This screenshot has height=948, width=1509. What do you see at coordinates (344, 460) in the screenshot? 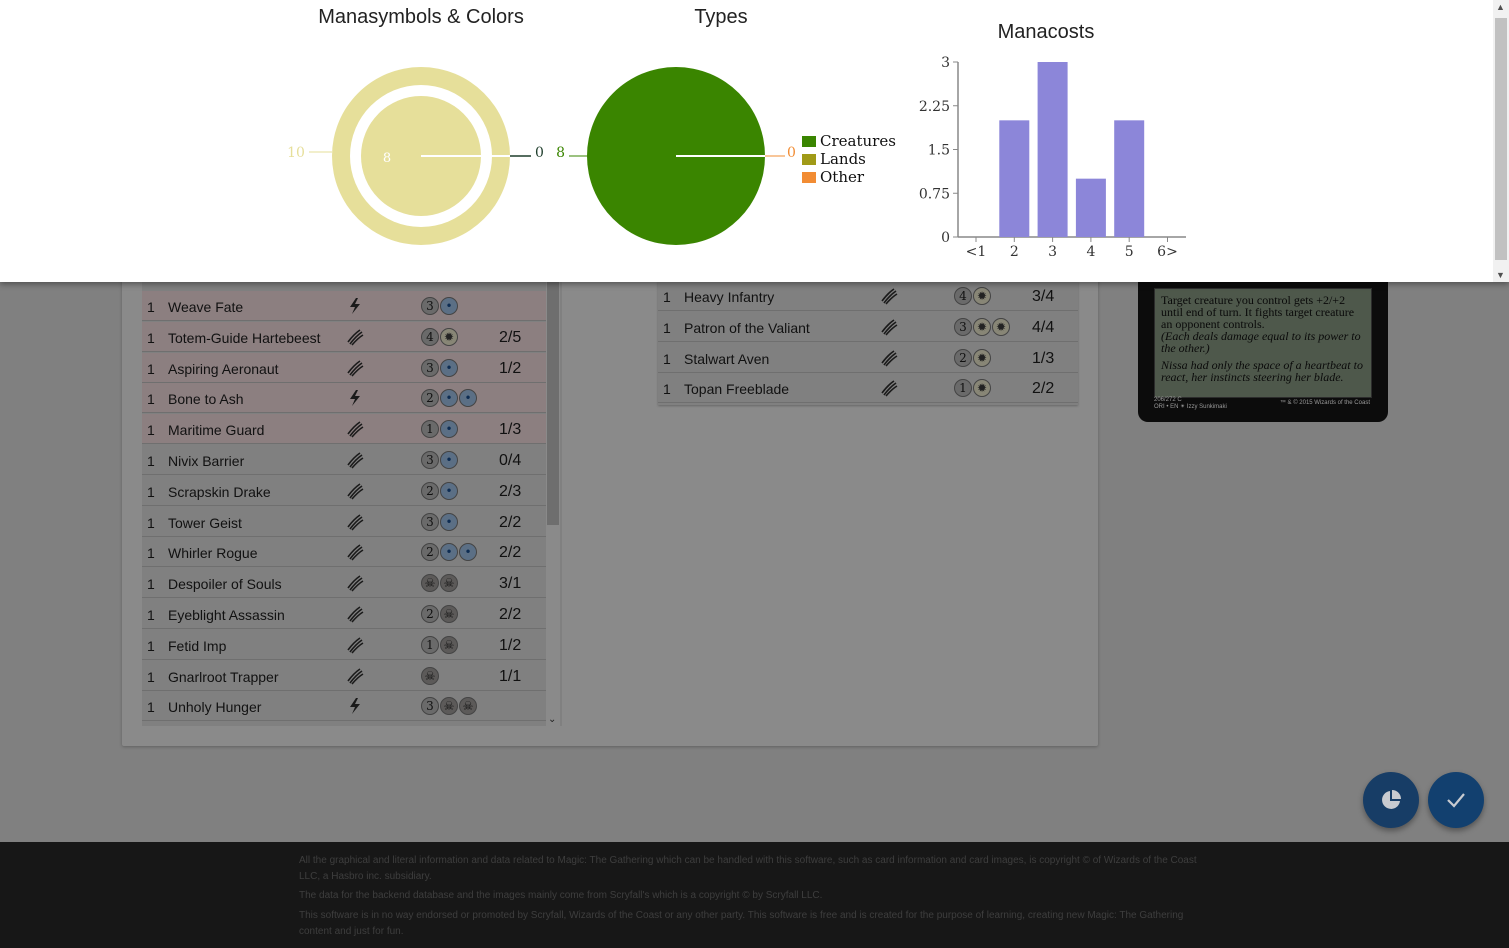
I see `card-row: 1 Nivix Barrier 3 • 0/4` at bounding box center [344, 460].